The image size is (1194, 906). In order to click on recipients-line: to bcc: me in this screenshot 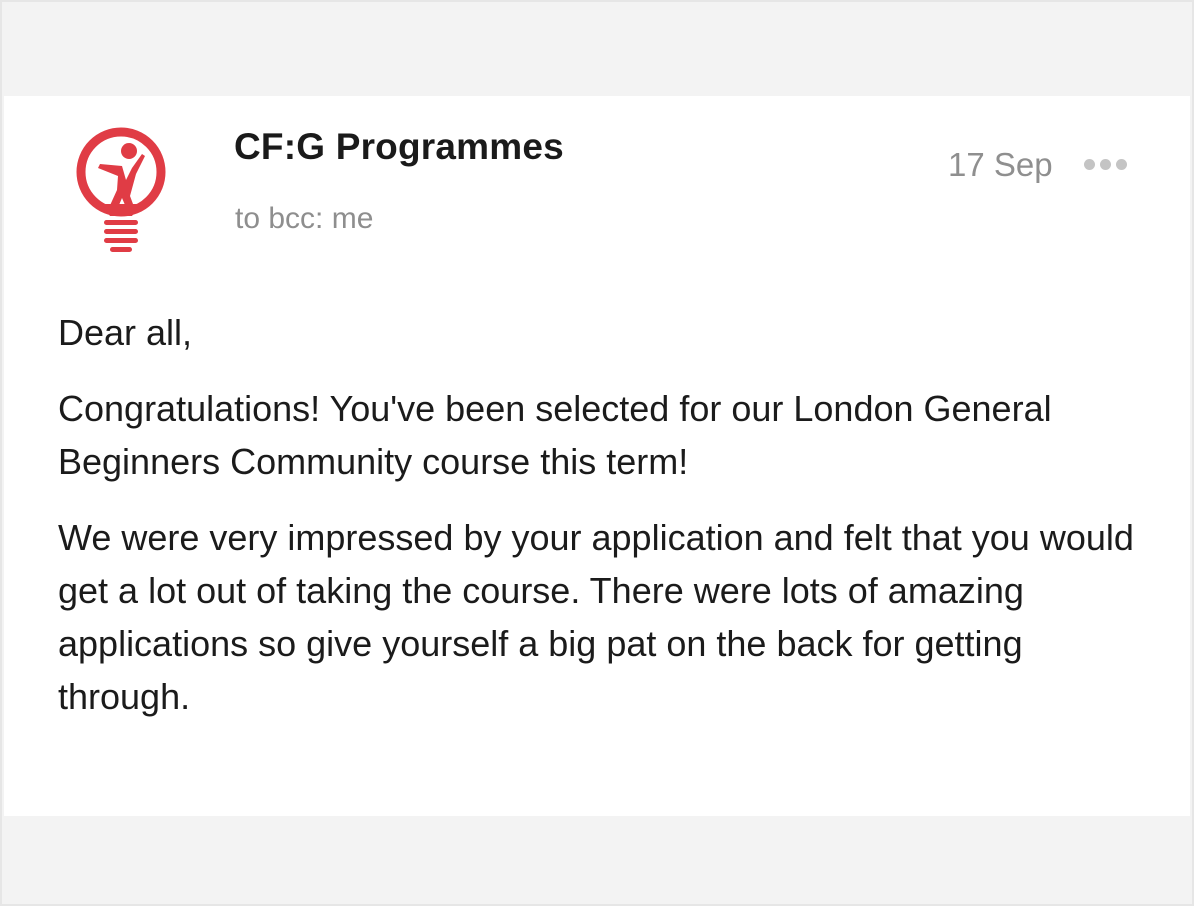, I will do `click(304, 219)`.